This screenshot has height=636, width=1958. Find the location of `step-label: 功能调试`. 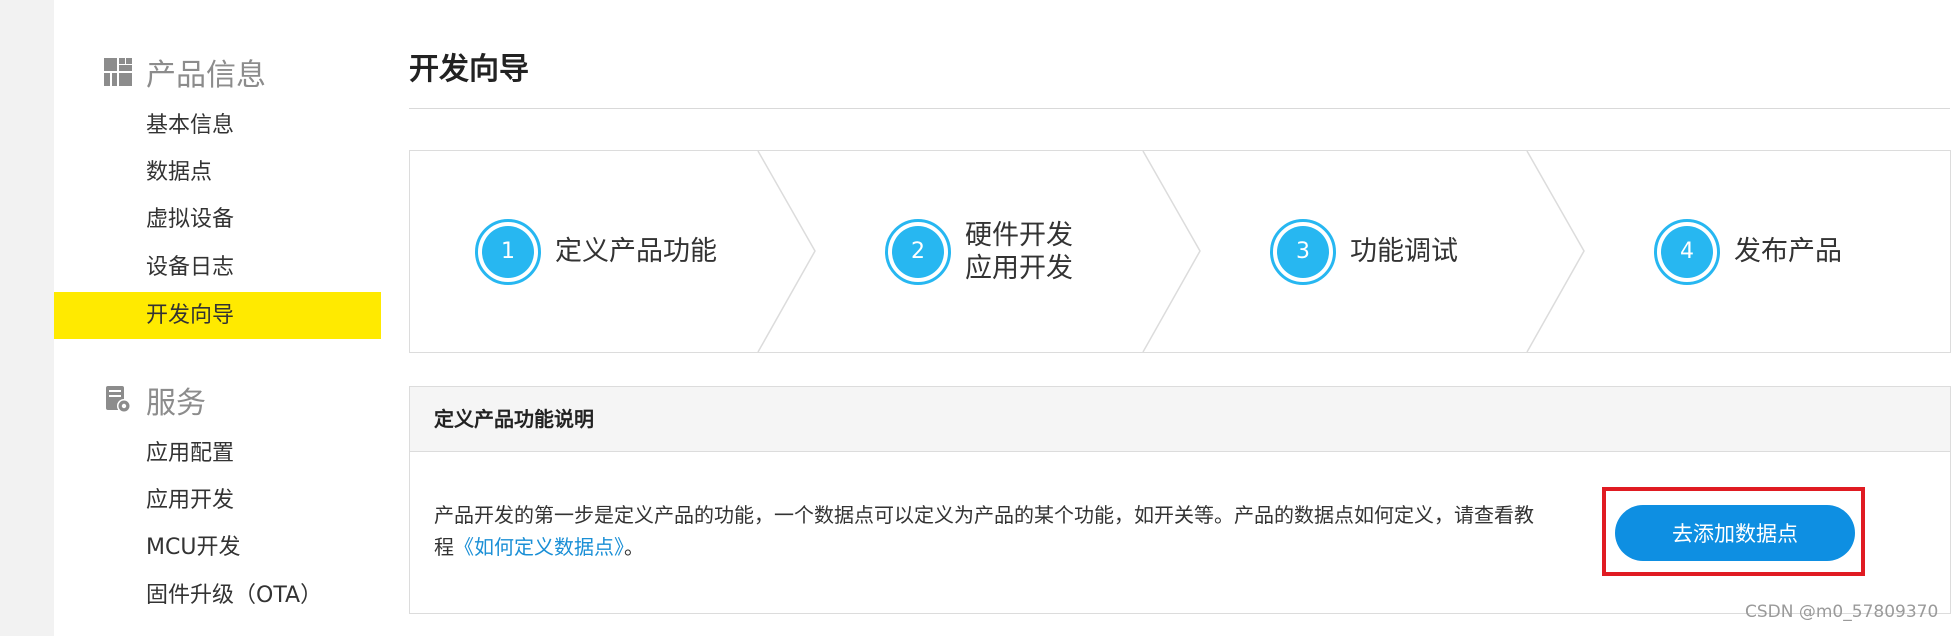

step-label: 功能调试 is located at coordinates (1404, 251).